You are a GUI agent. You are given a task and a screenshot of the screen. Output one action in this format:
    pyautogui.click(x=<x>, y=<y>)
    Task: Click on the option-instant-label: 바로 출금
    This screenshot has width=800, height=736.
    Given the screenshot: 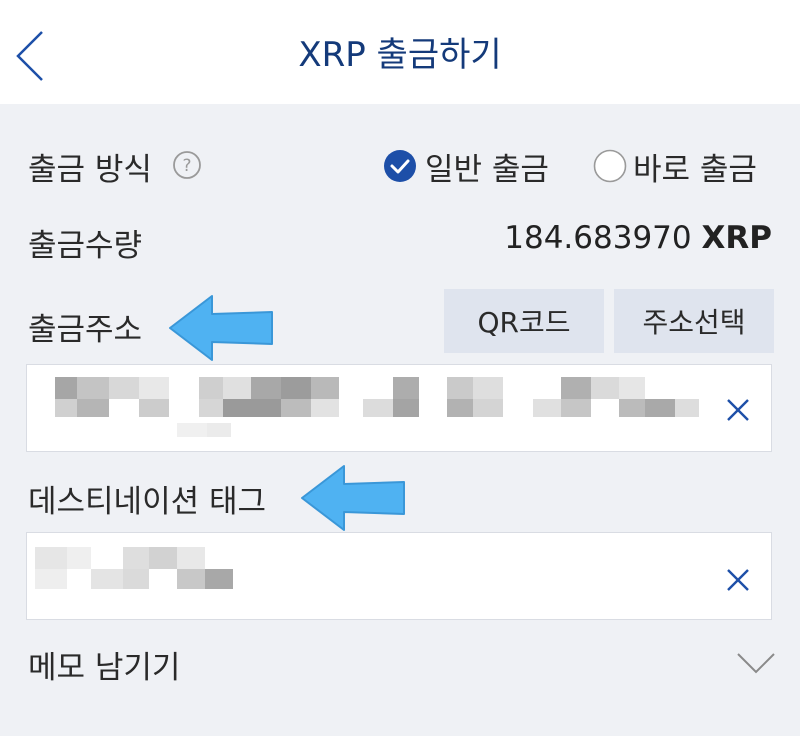 What is the action you would take?
    pyautogui.click(x=695, y=169)
    